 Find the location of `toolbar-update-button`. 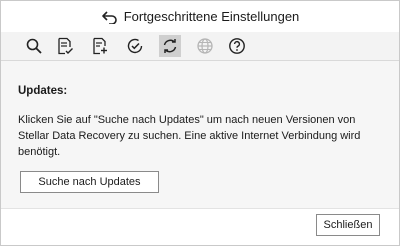

toolbar-update-button is located at coordinates (170, 46).